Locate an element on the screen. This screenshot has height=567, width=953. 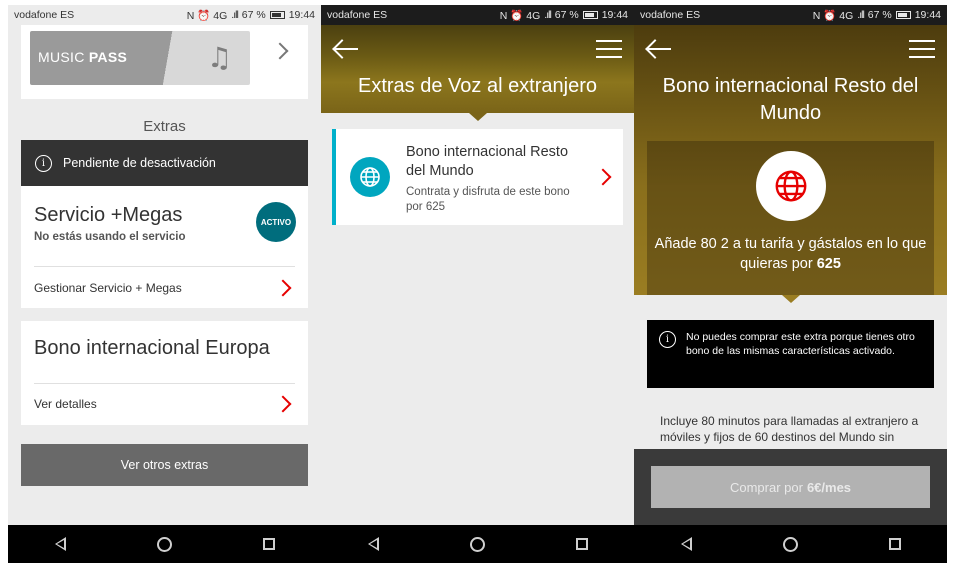
ver-otros-extras-button: Ver otros extras is located at coordinates (164, 465).